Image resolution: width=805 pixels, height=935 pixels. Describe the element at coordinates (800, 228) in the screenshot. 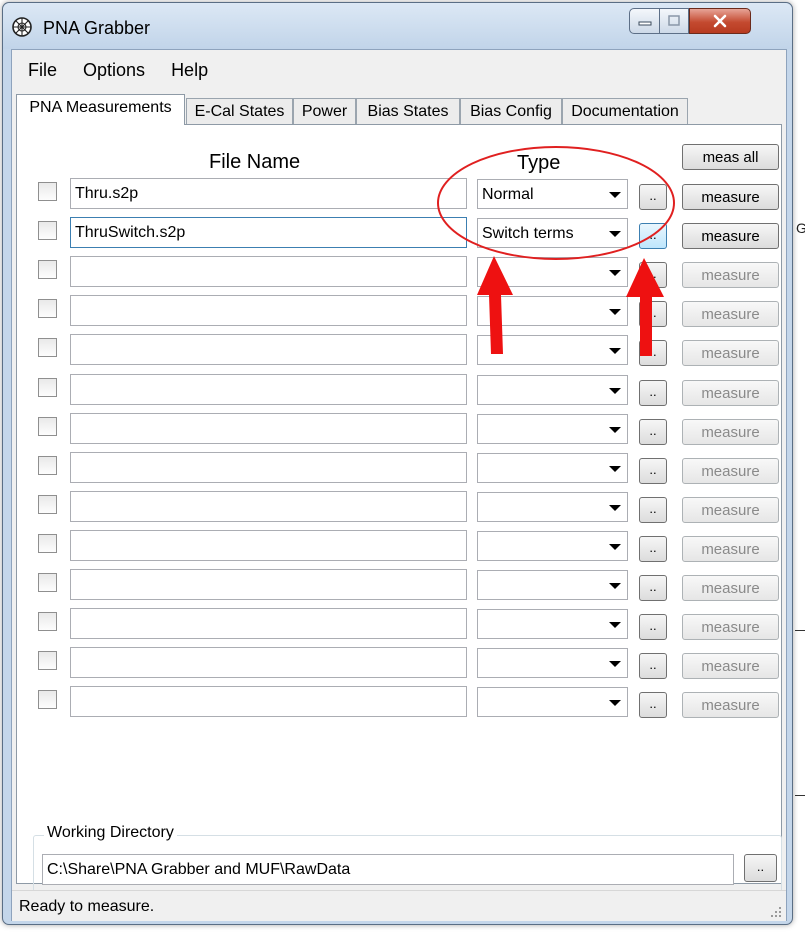

I see `background-text: G` at that location.